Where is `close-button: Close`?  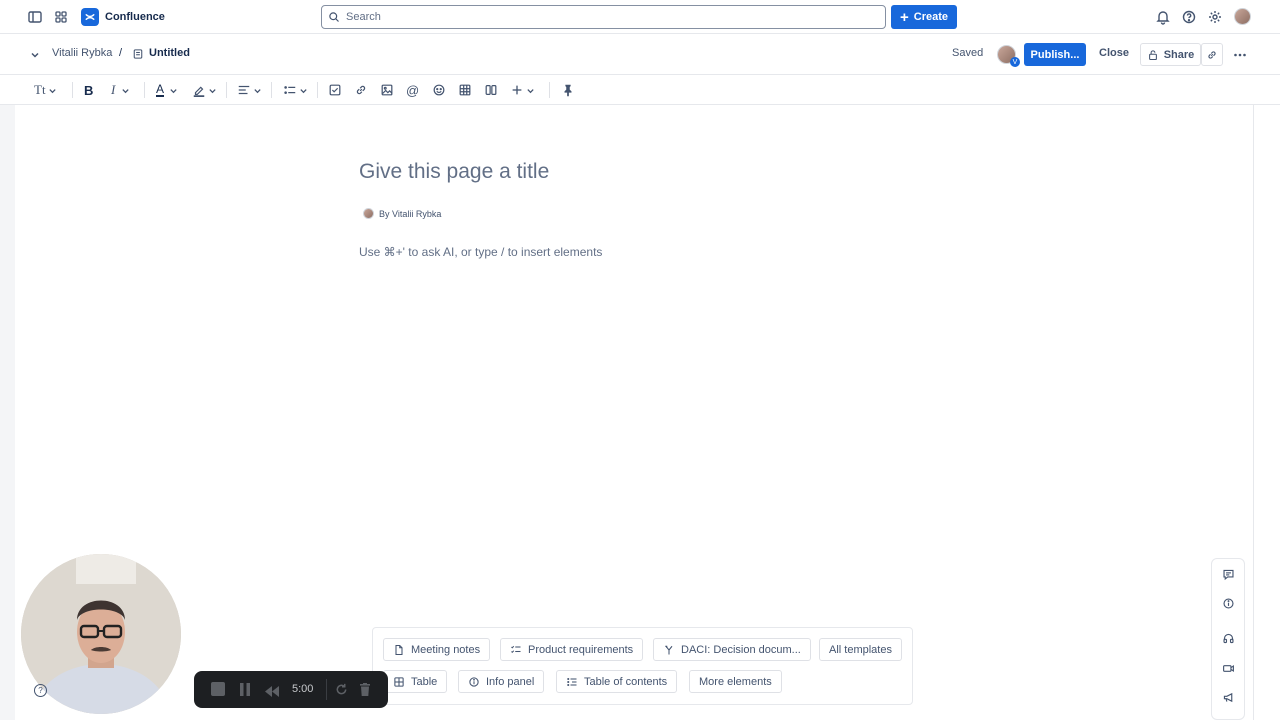
close-button: Close is located at coordinates (1114, 53).